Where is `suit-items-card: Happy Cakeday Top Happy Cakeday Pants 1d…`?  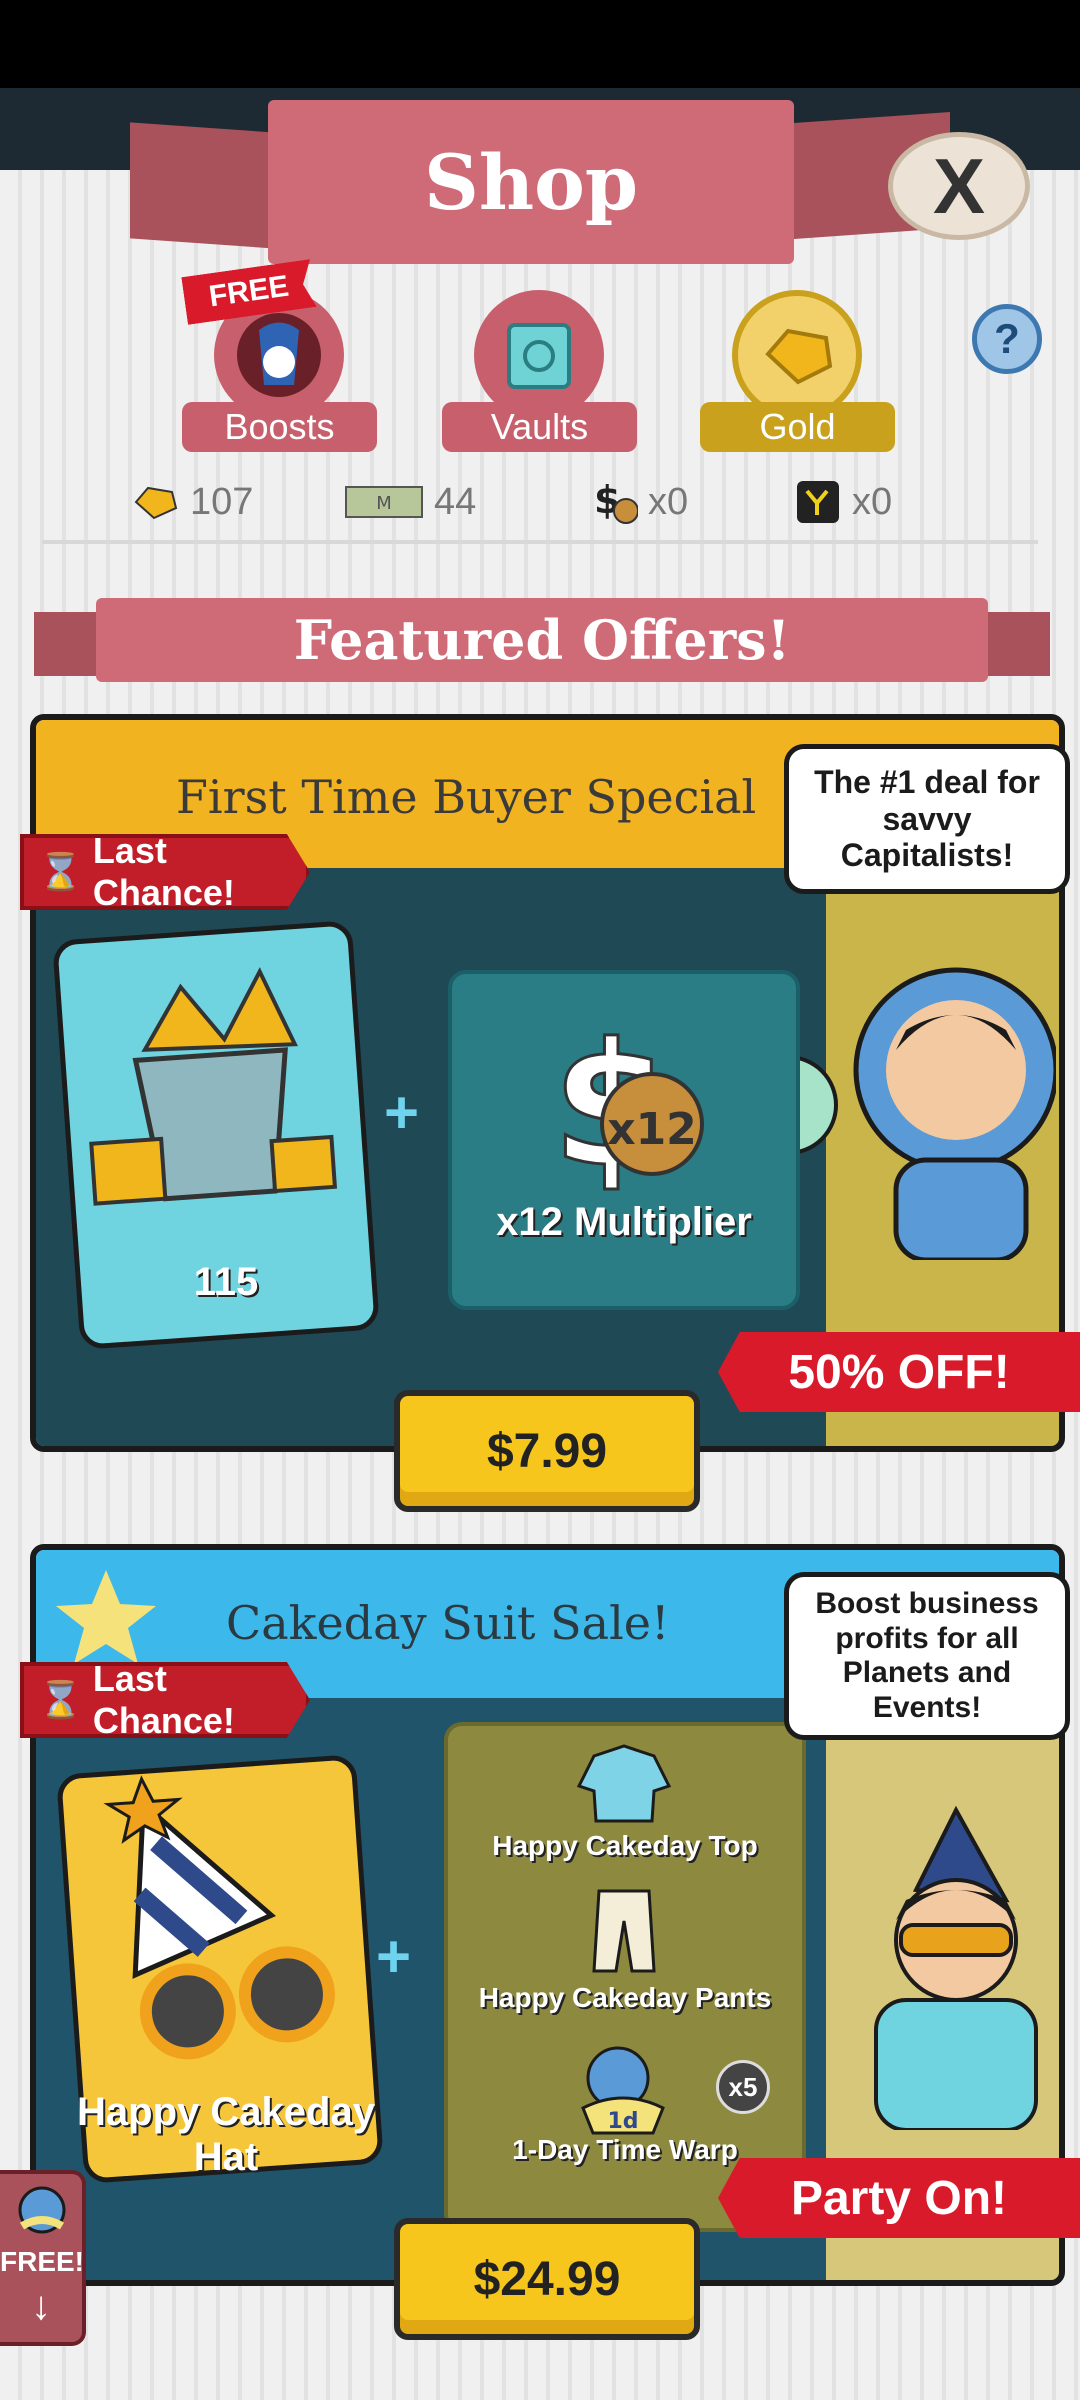
suit-items-card: Happy Cakeday Top Happy Cakeday Pants 1d… is located at coordinates (625, 1977).